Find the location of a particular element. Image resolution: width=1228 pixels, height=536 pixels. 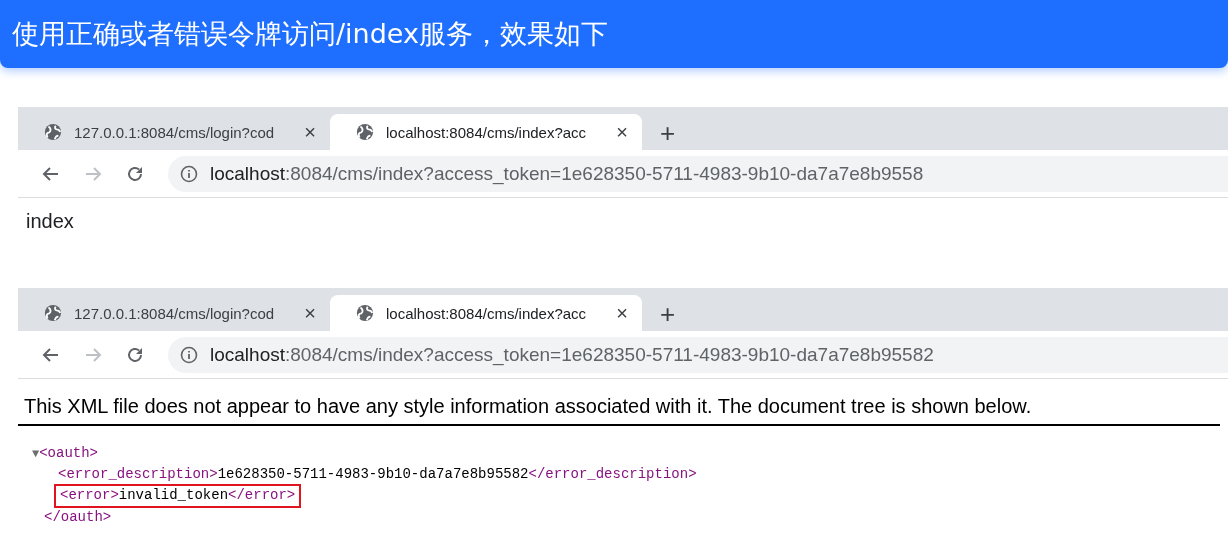

address-bar: localhost:8084/cms/index?access_token=1e628350-5711-4983-9b10-da7a7e8b9558 is located at coordinates (698, 173).